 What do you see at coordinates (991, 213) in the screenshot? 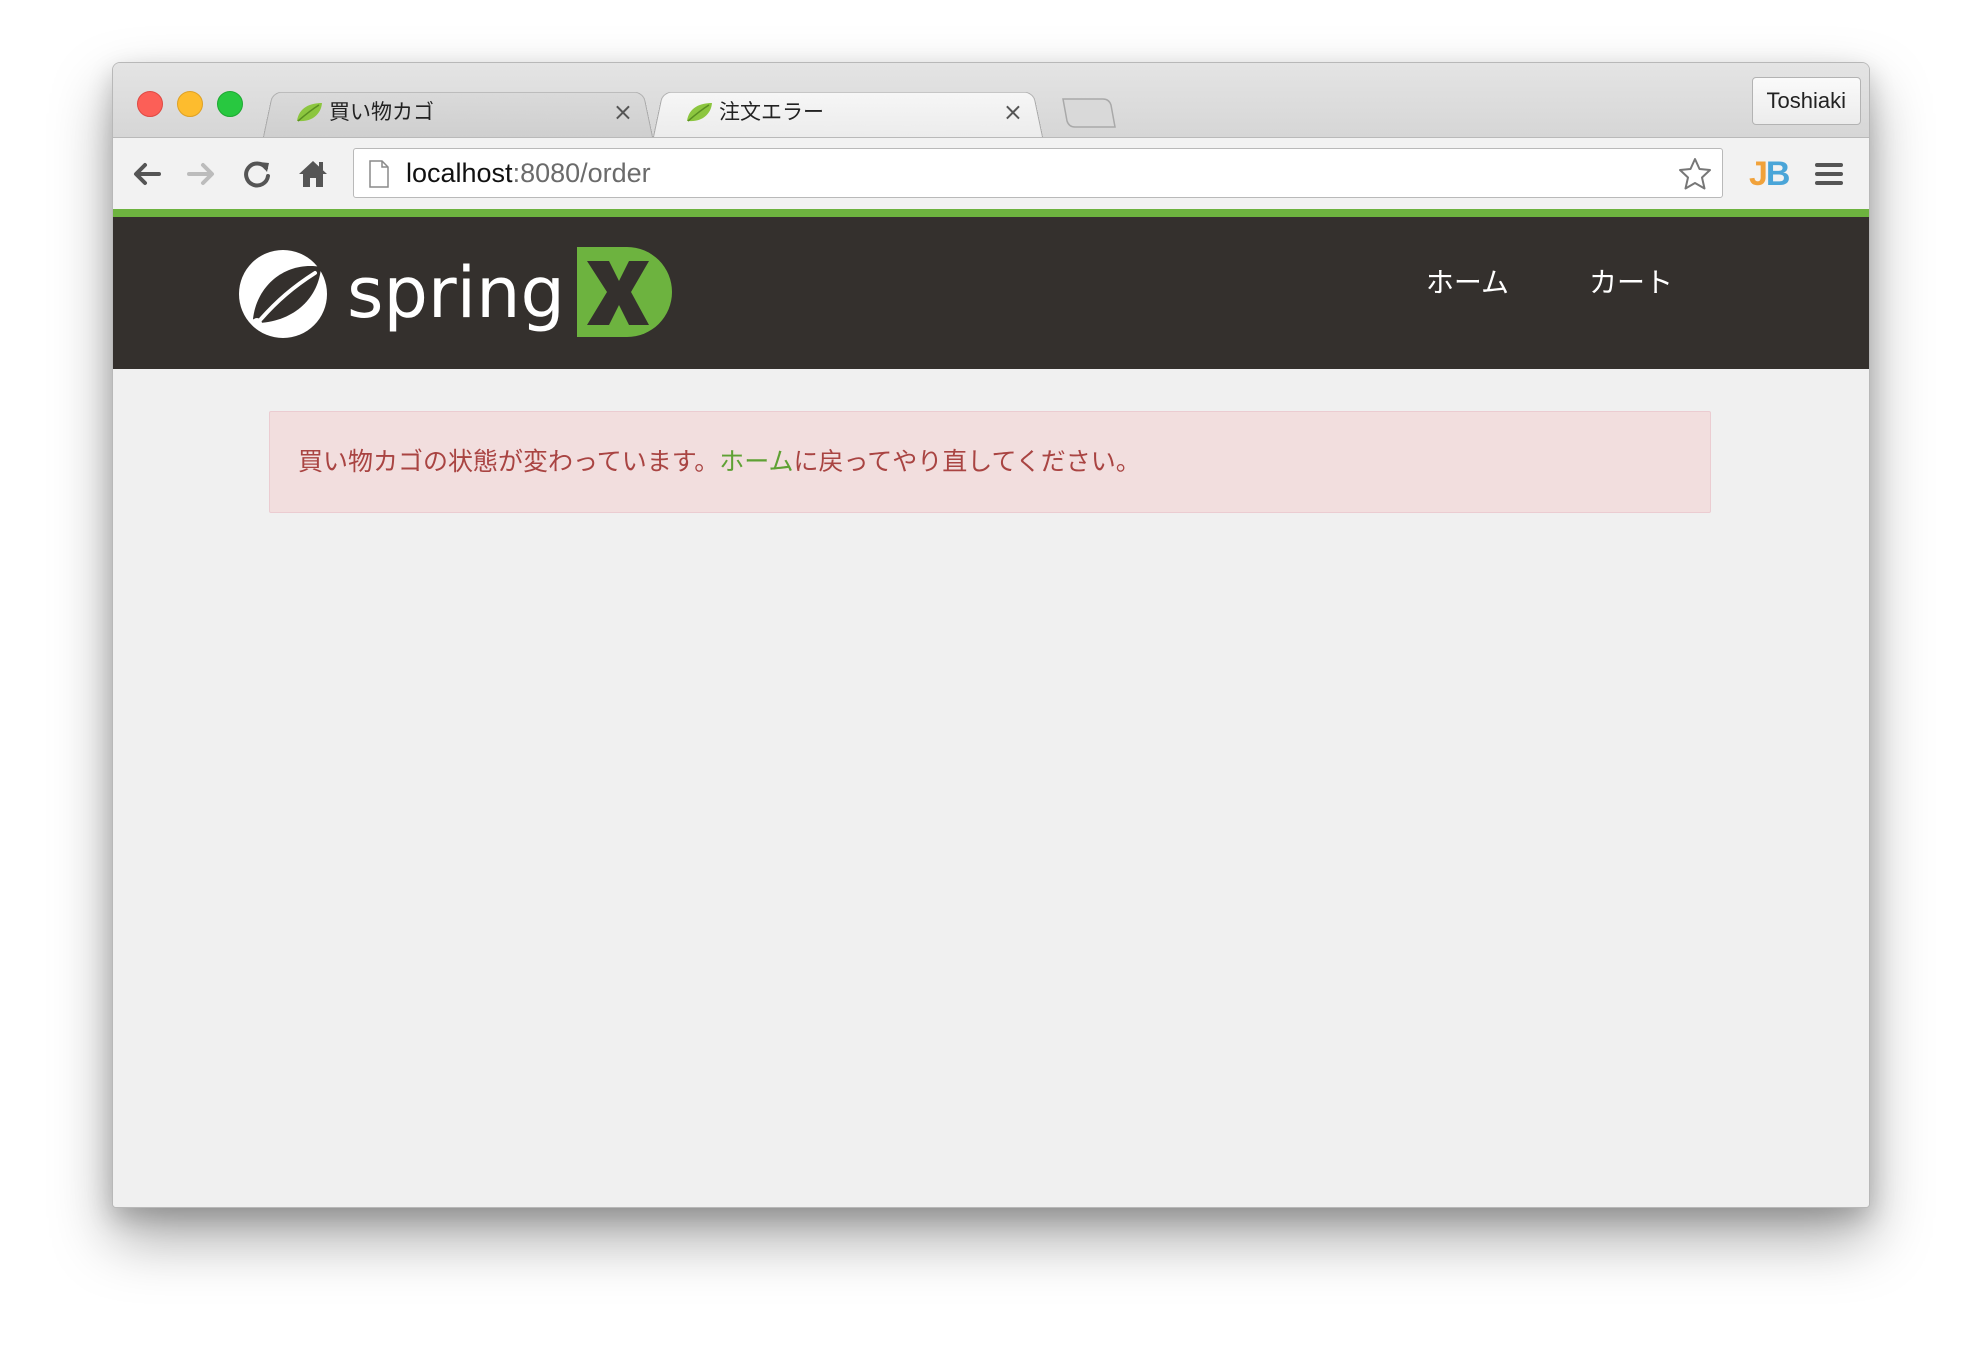
I see `accent-bar` at bounding box center [991, 213].